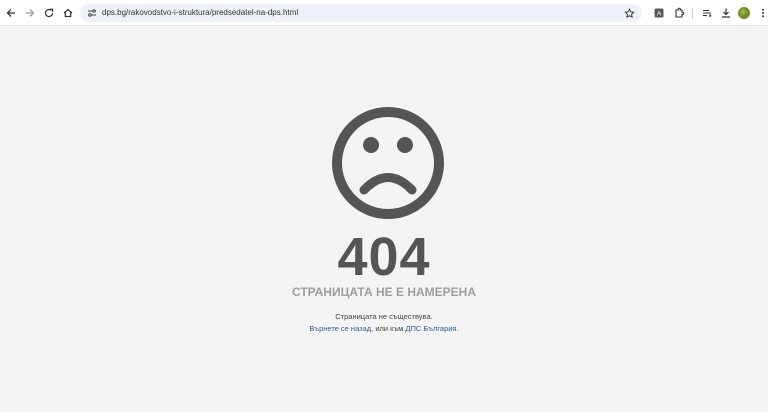 This screenshot has width=768, height=412. I want to click on sad-face-icon, so click(388, 163).